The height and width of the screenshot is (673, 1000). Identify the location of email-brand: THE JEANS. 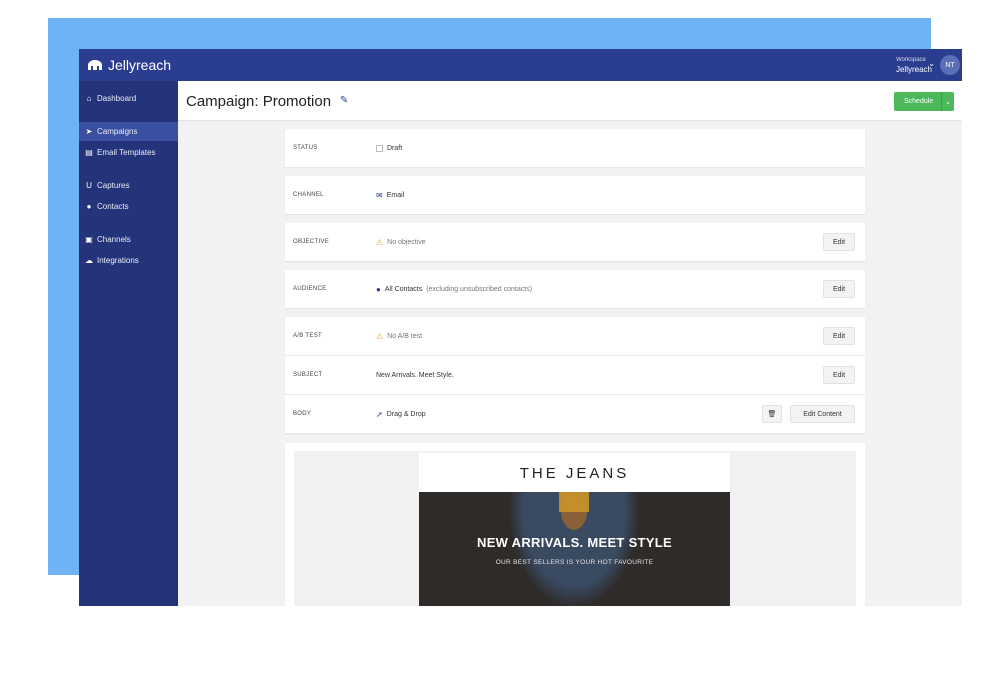
(574, 473).